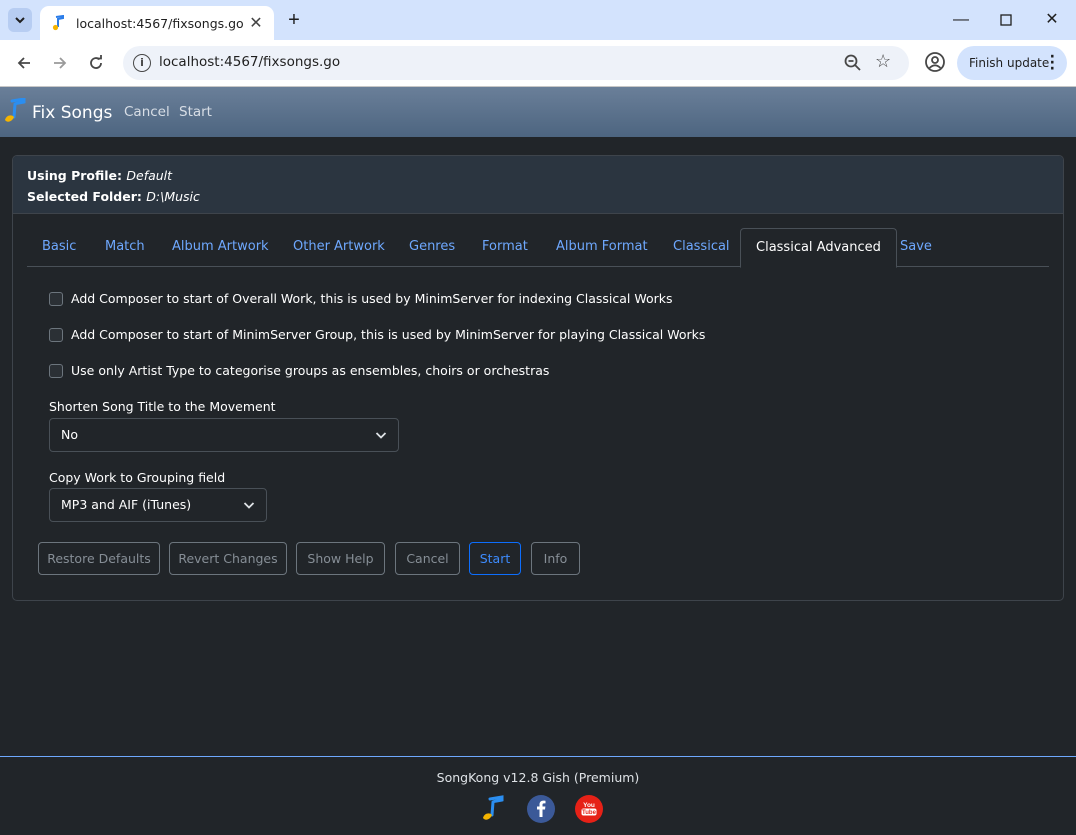 The width and height of the screenshot is (1076, 835). What do you see at coordinates (602, 247) in the screenshot?
I see `tab-album-format: Album Format` at bounding box center [602, 247].